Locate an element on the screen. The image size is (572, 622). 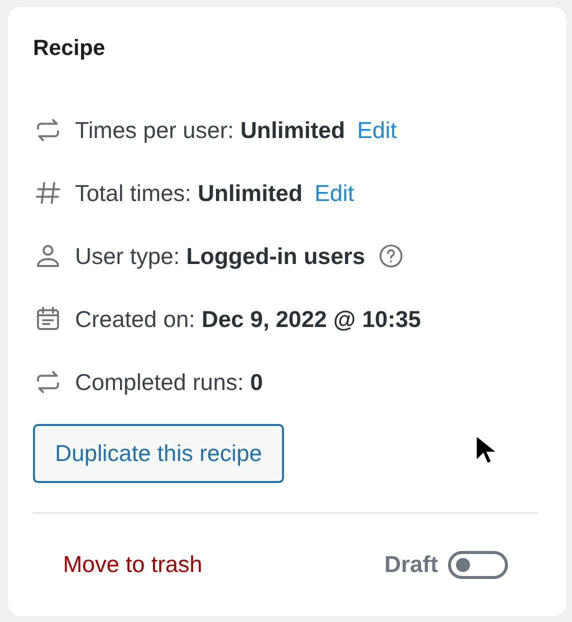
help-icon is located at coordinates (391, 256).